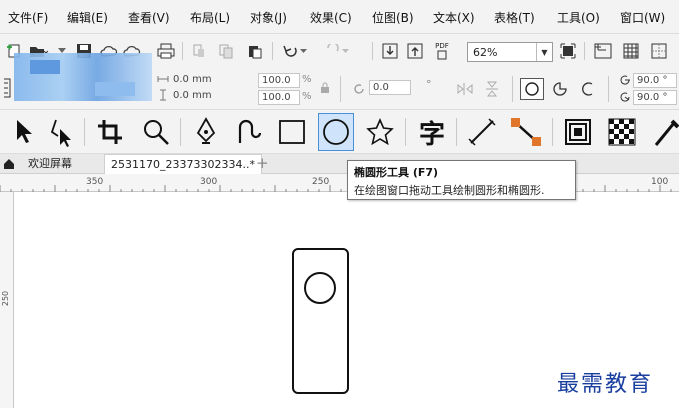 The height and width of the screenshot is (408, 679). I want to click on page-origin-icon, so click(8, 88).